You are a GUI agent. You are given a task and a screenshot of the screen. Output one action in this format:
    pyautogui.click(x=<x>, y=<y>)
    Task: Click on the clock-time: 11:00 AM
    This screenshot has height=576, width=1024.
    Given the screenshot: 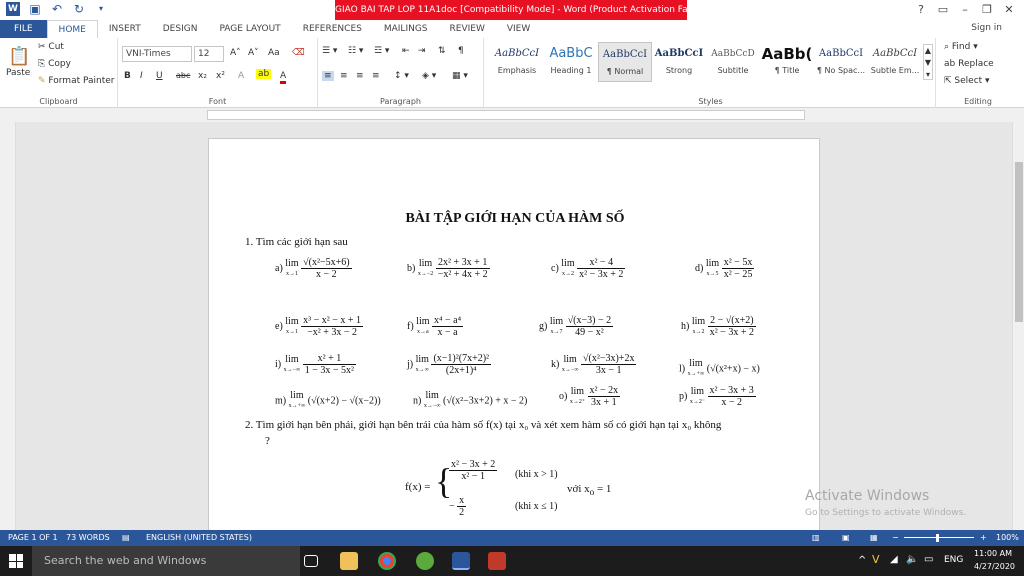 What is the action you would take?
    pyautogui.click(x=993, y=553)
    